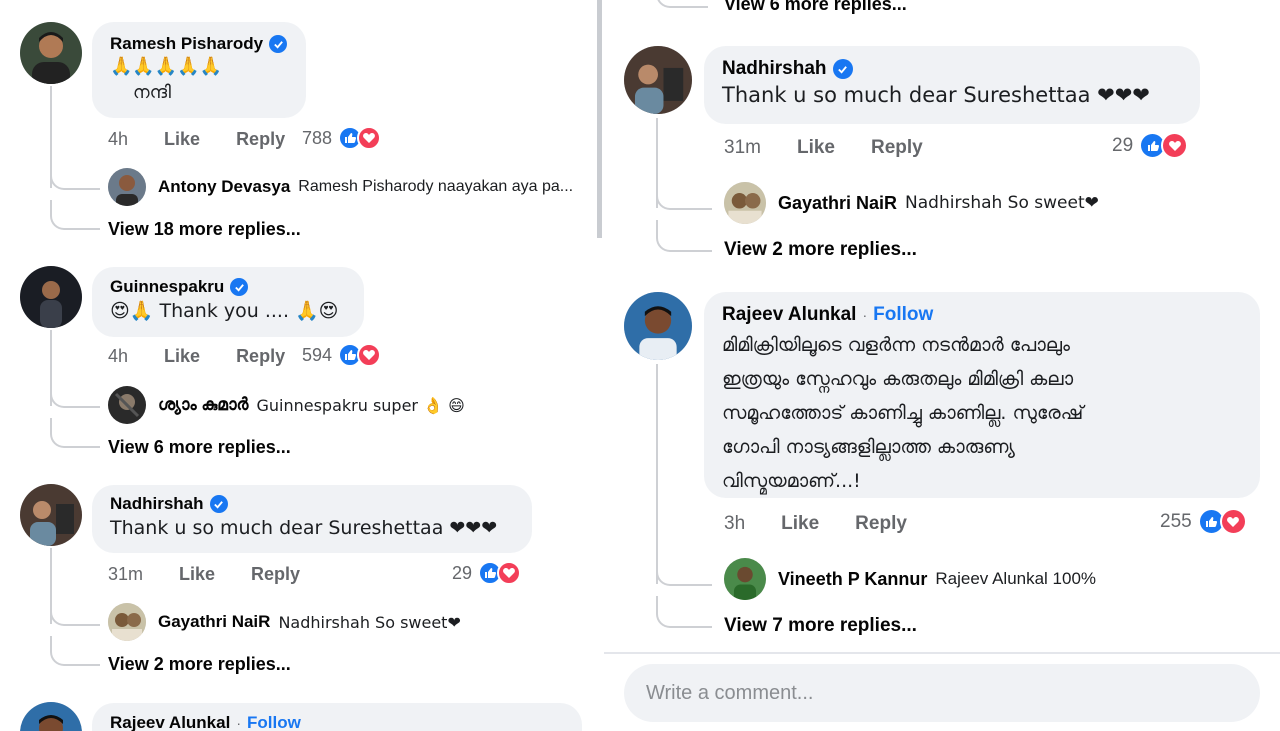 The width and height of the screenshot is (1280, 731). I want to click on reply-text: Guinnespakru super 👌 😄, so click(360, 405).